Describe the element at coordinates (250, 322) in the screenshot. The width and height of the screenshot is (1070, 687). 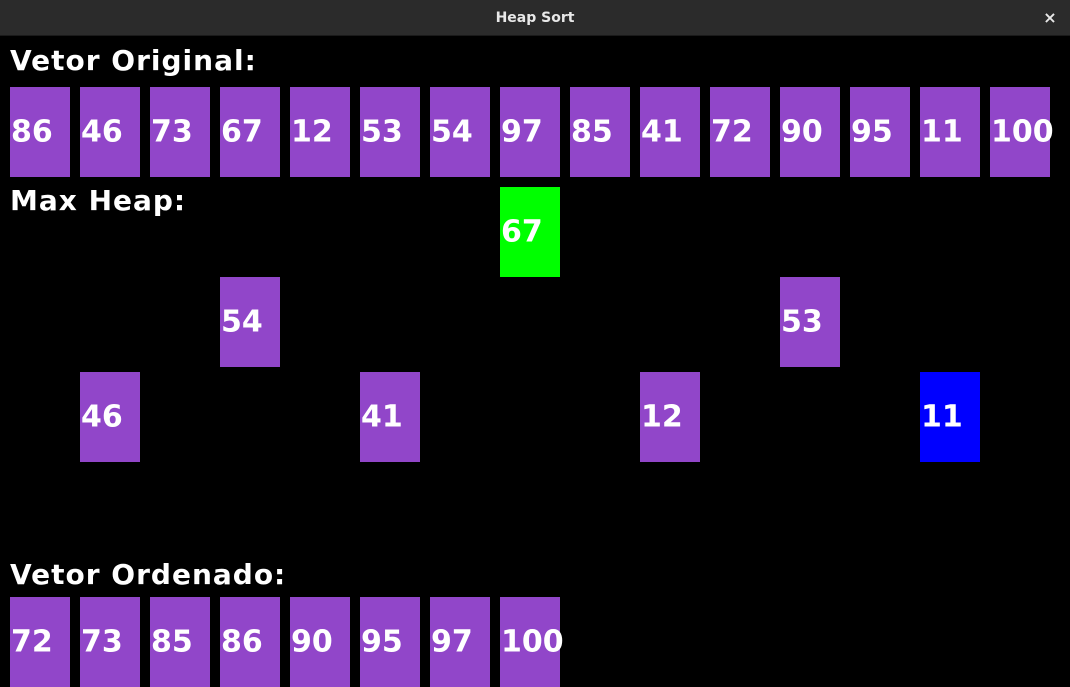
I see `heap-node: 54` at that location.